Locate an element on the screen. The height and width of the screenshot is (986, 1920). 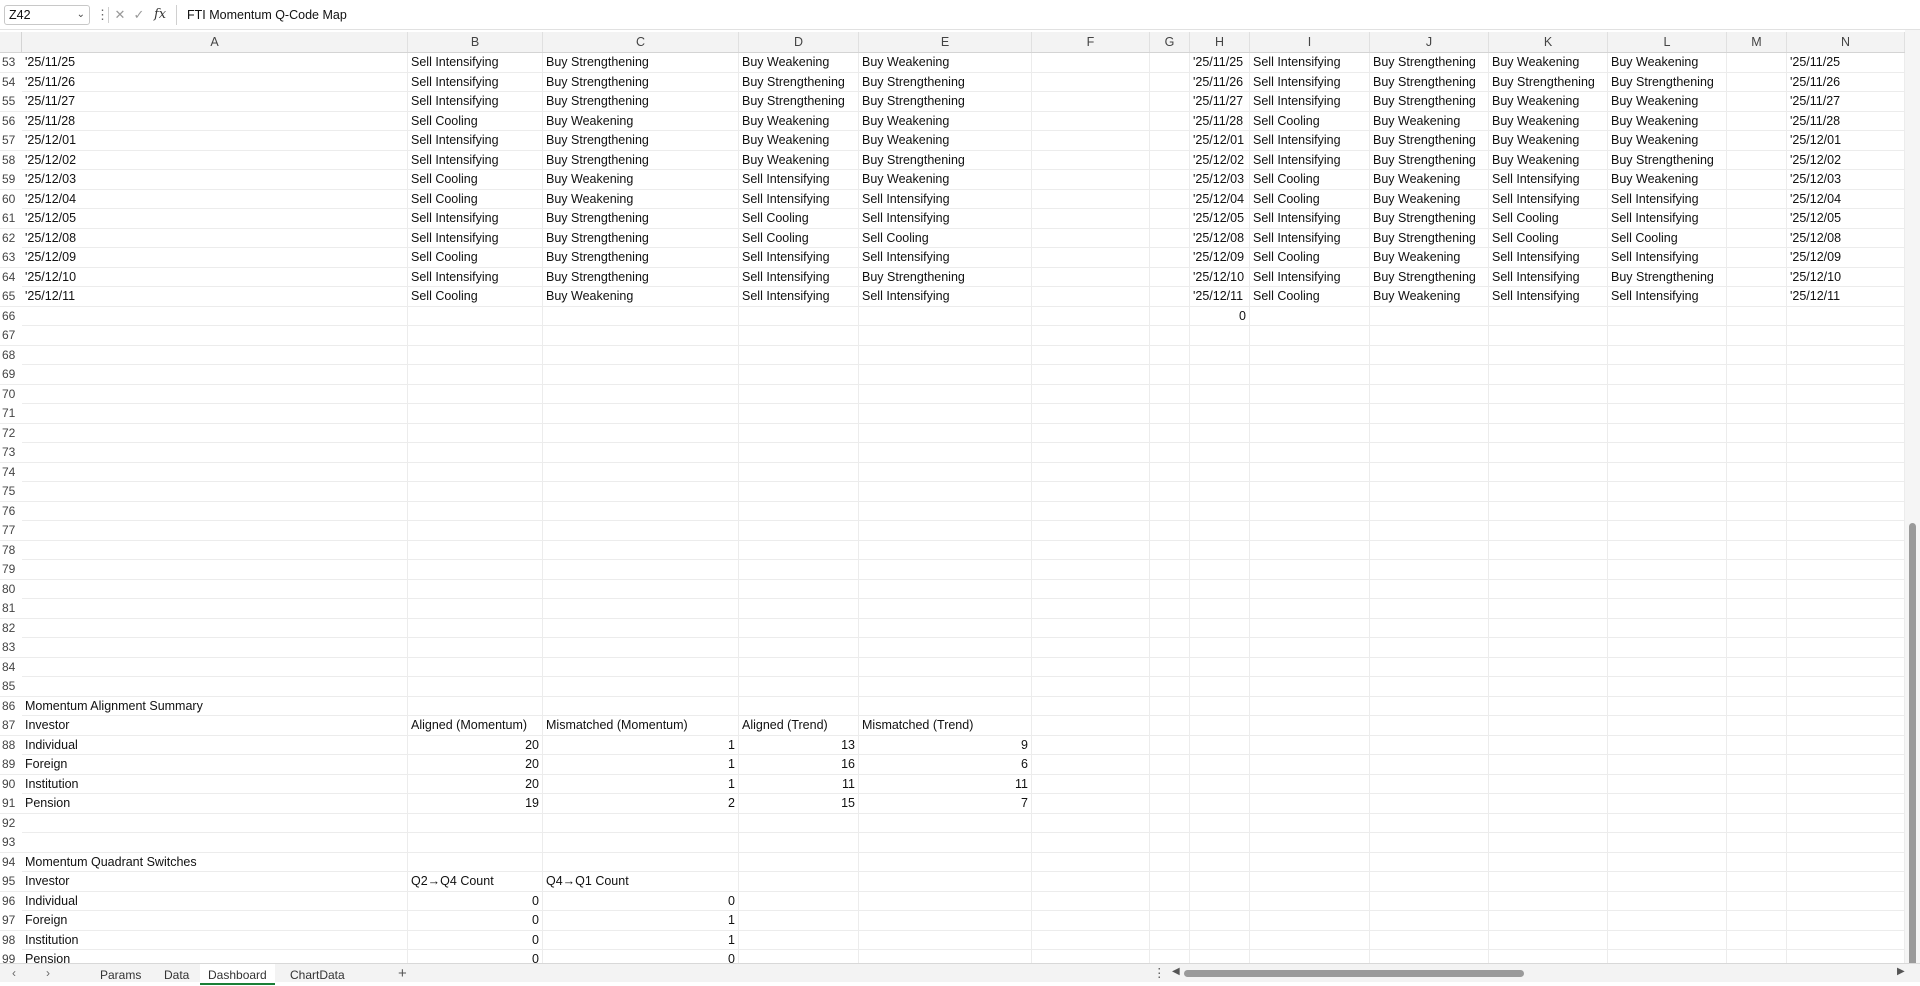
cell-l: Sell Intensifying is located at coordinates (1667, 257).